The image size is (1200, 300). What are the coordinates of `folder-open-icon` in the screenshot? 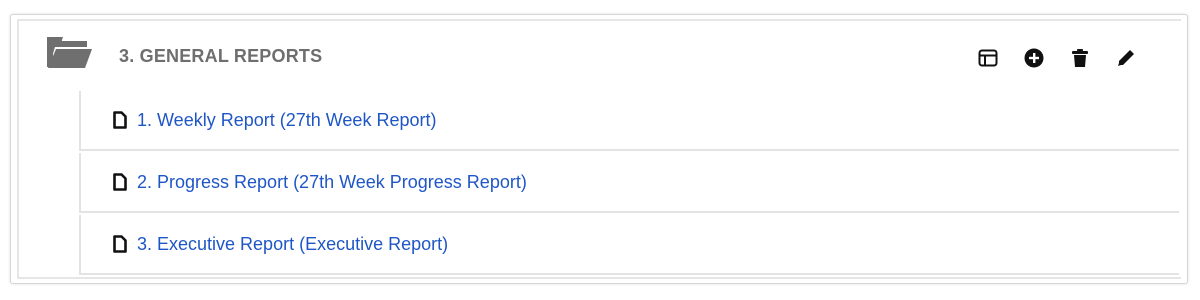 It's located at (69, 52).